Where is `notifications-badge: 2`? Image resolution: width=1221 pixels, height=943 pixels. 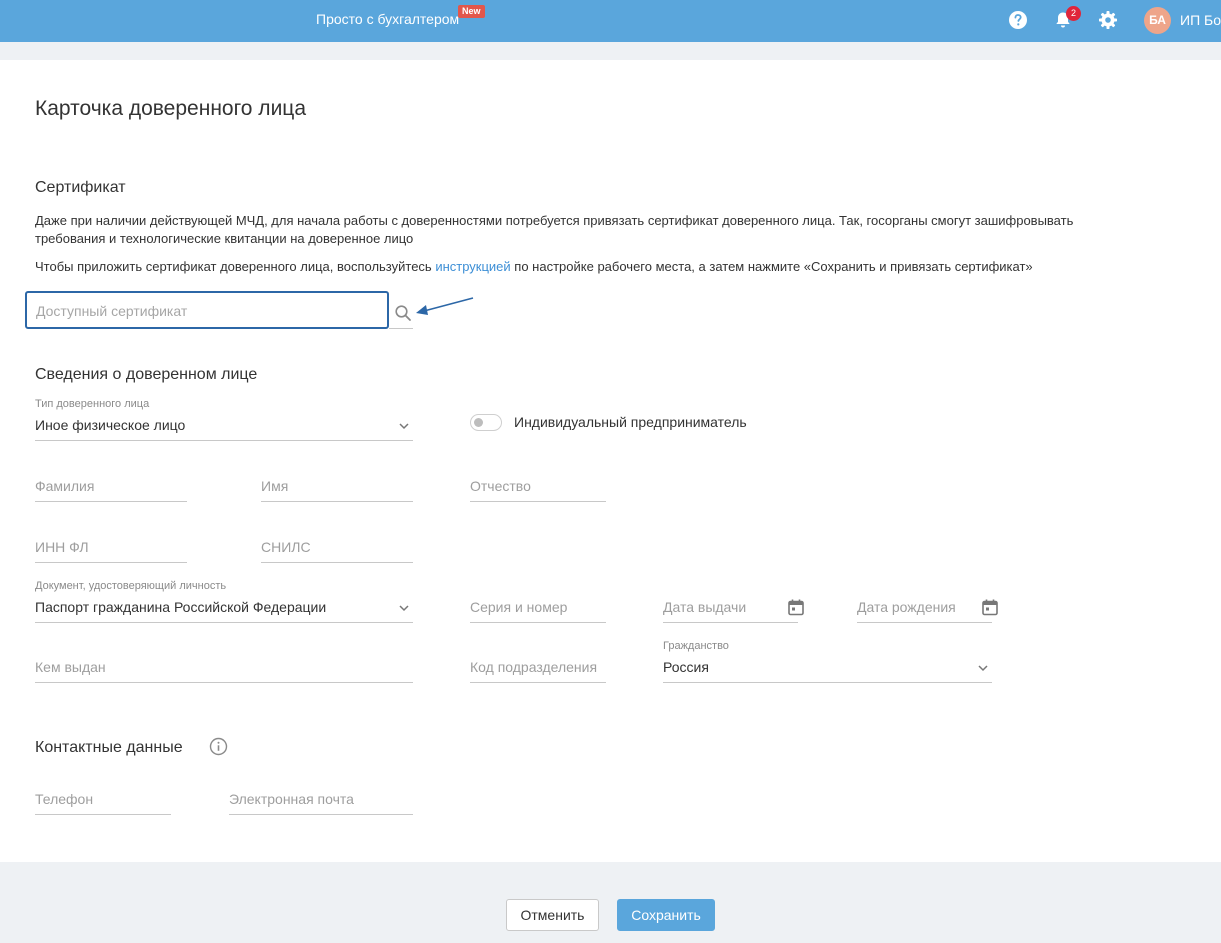
notifications-badge: 2 is located at coordinates (1073, 13).